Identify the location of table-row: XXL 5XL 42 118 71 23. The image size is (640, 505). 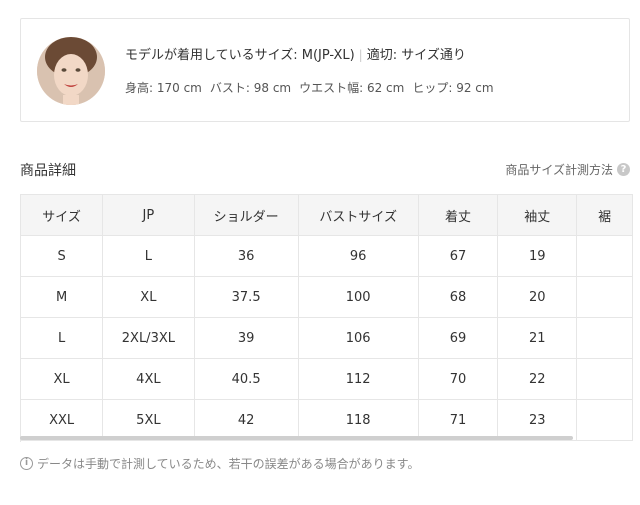
(327, 420).